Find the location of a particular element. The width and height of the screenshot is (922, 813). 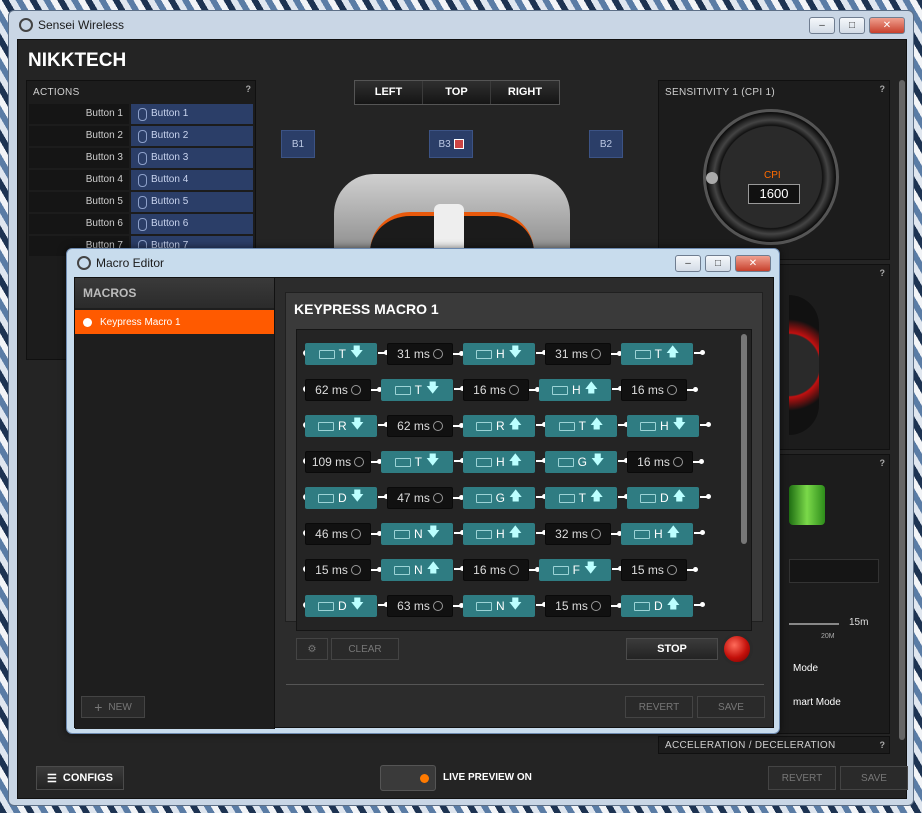

tab-top: TOP is located at coordinates (457, 92).